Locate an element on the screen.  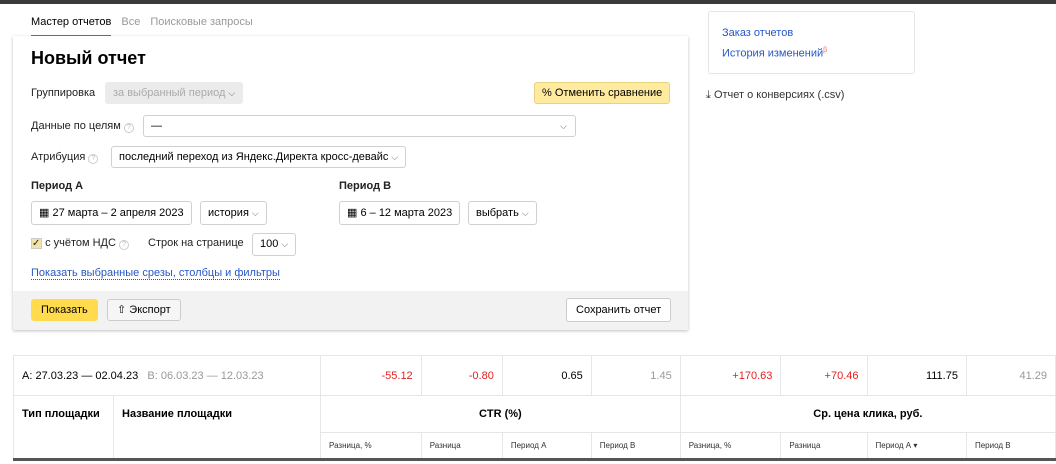
cancel-compare-label: Отменить сравнение is located at coordinates (608, 93).